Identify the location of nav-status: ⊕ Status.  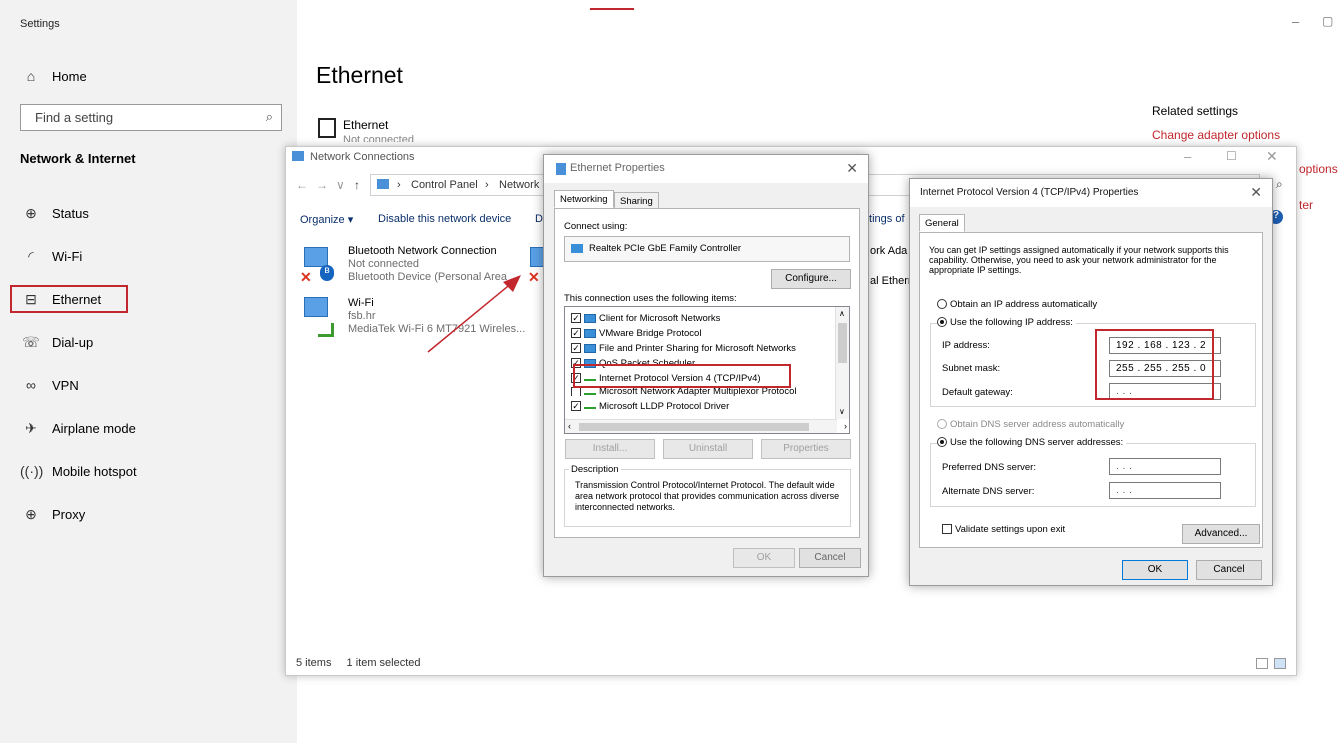
(54, 213).